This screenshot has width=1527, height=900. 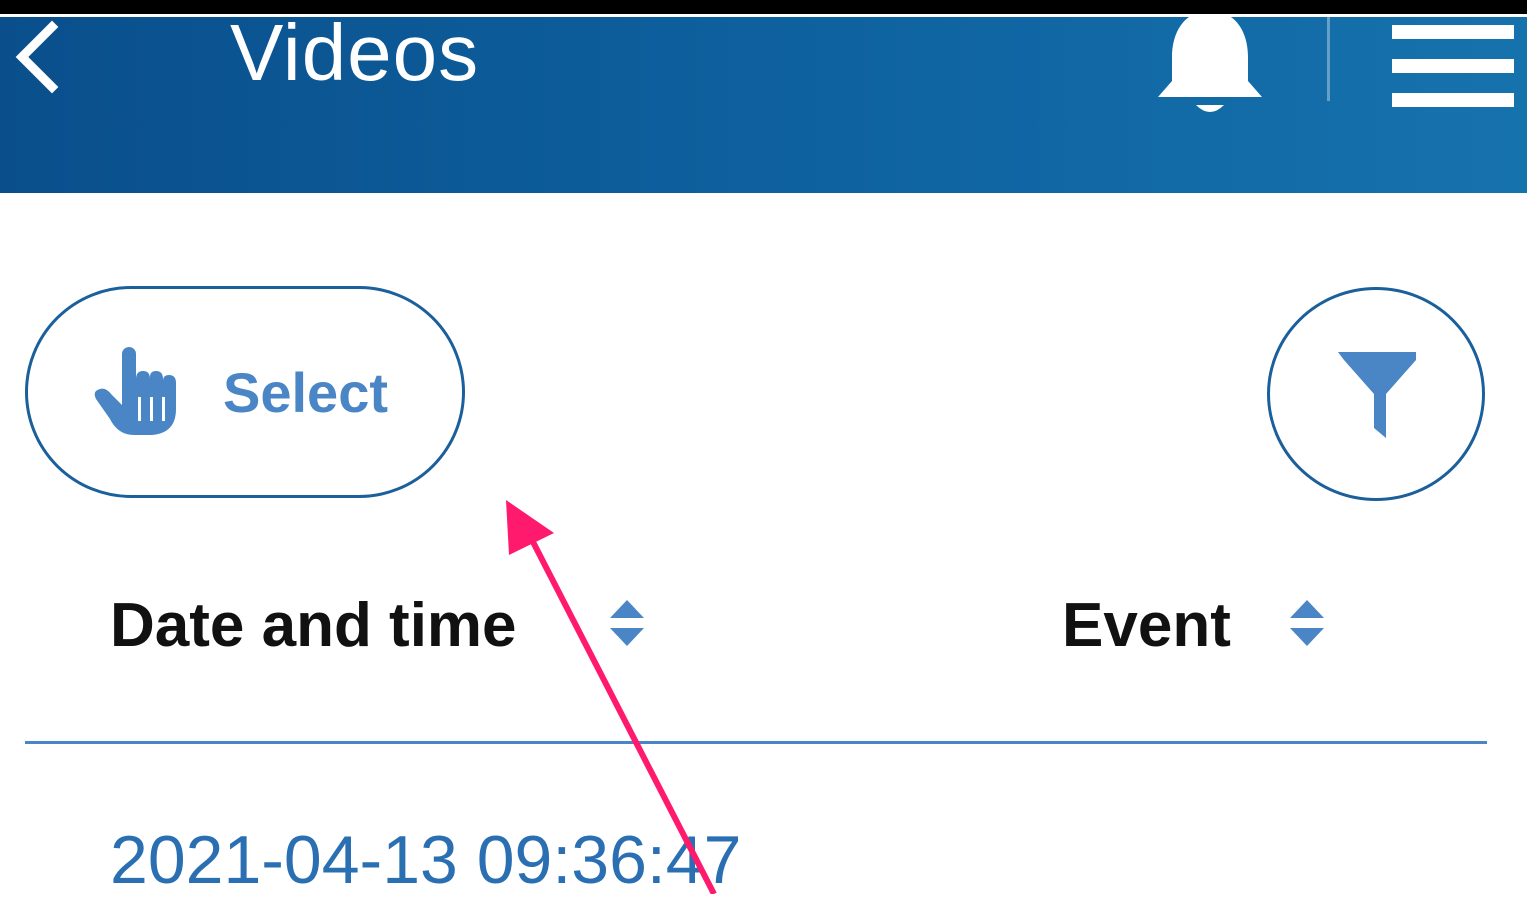 I want to click on pointing-hand-icon, so click(x=135, y=391).